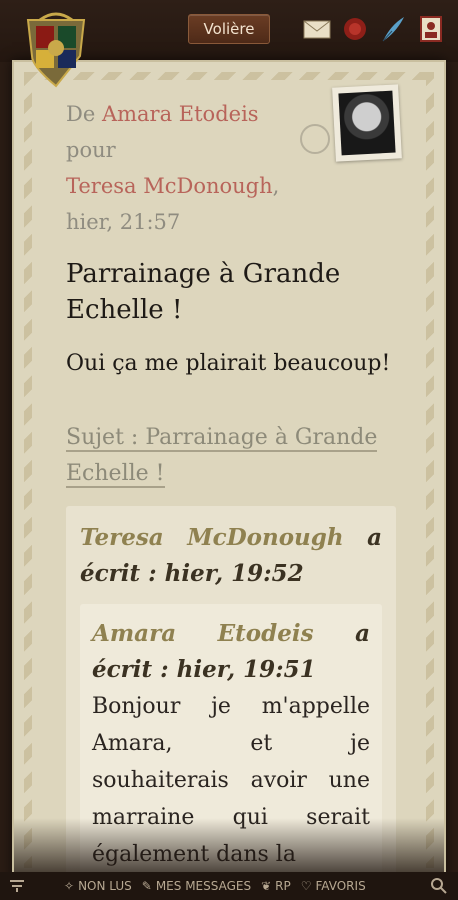 The height and width of the screenshot is (900, 458). I want to click on nav-rp: ❦ RP, so click(276, 886).